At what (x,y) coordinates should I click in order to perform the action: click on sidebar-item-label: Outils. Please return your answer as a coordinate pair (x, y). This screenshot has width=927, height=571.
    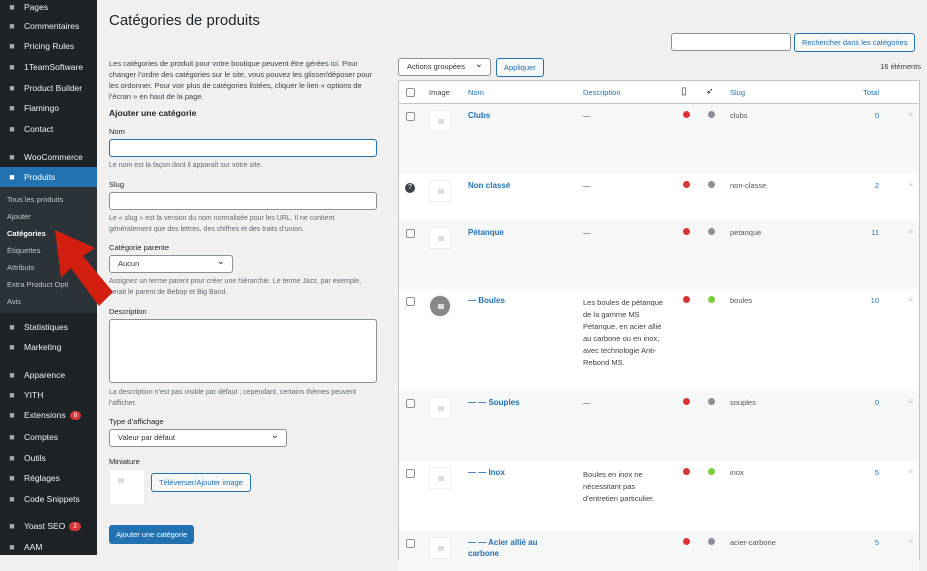
    Looking at the image, I should click on (35, 458).